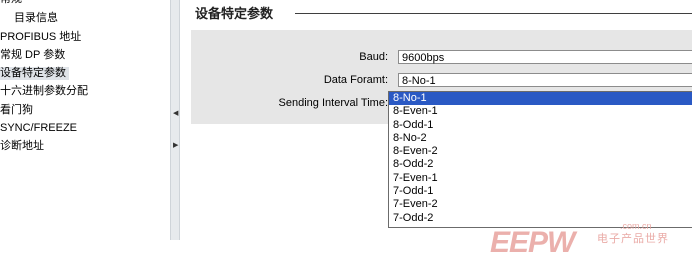 The image size is (692, 259). Describe the element at coordinates (493, 13) in the screenshot. I see `section-divider` at that location.